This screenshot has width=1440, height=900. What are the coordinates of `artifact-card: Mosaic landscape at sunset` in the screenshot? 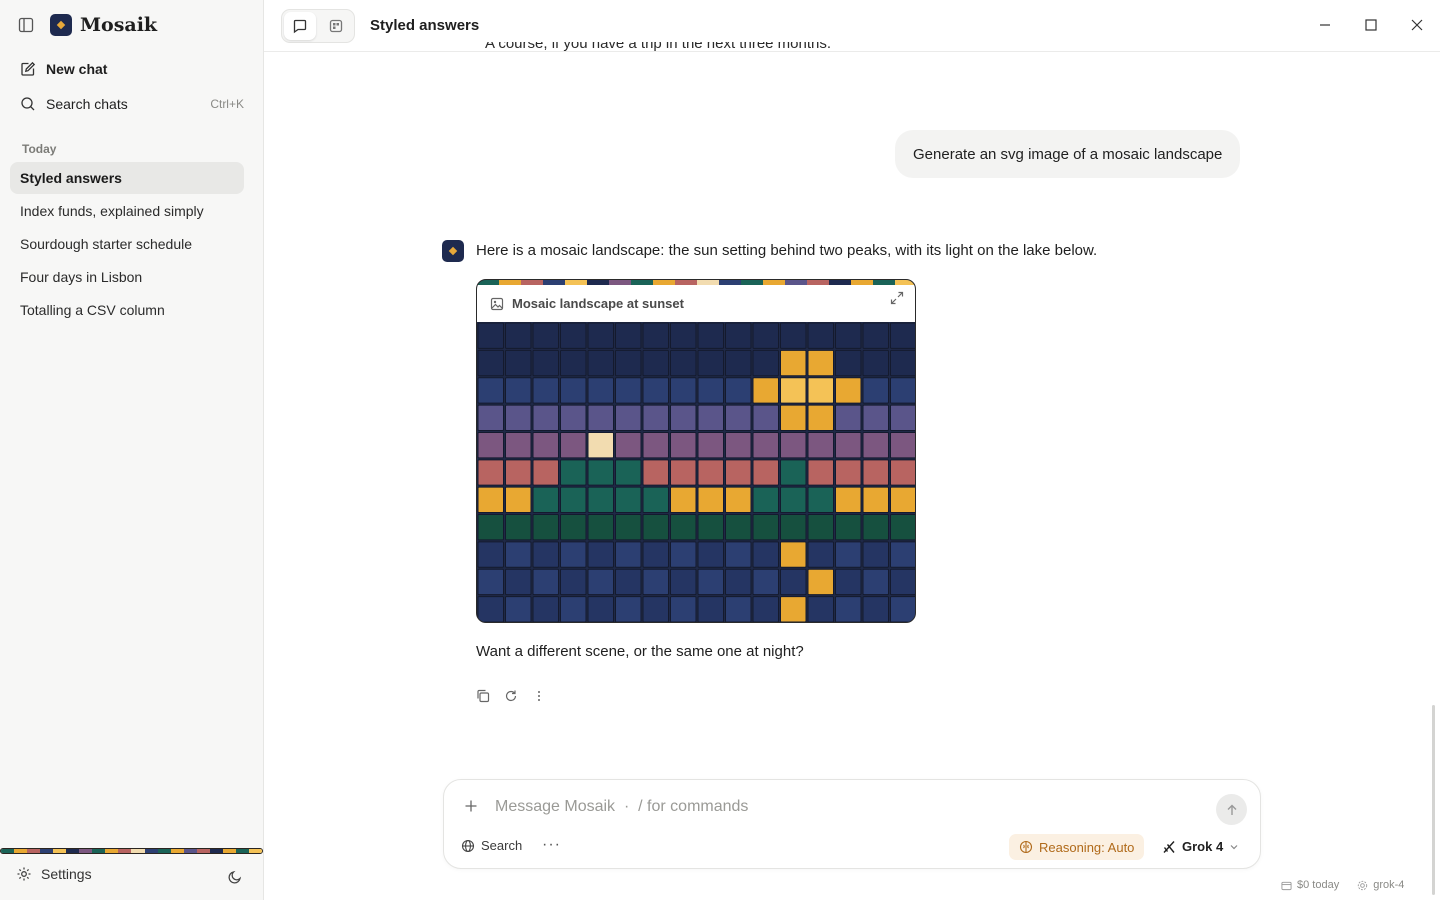 It's located at (696, 451).